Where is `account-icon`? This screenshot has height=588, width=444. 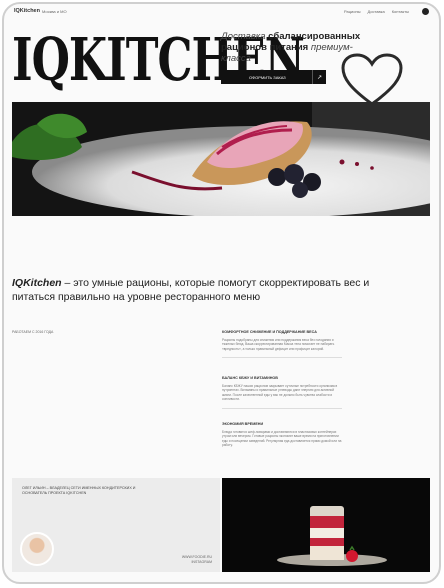
account-icon is located at coordinates (425, 11).